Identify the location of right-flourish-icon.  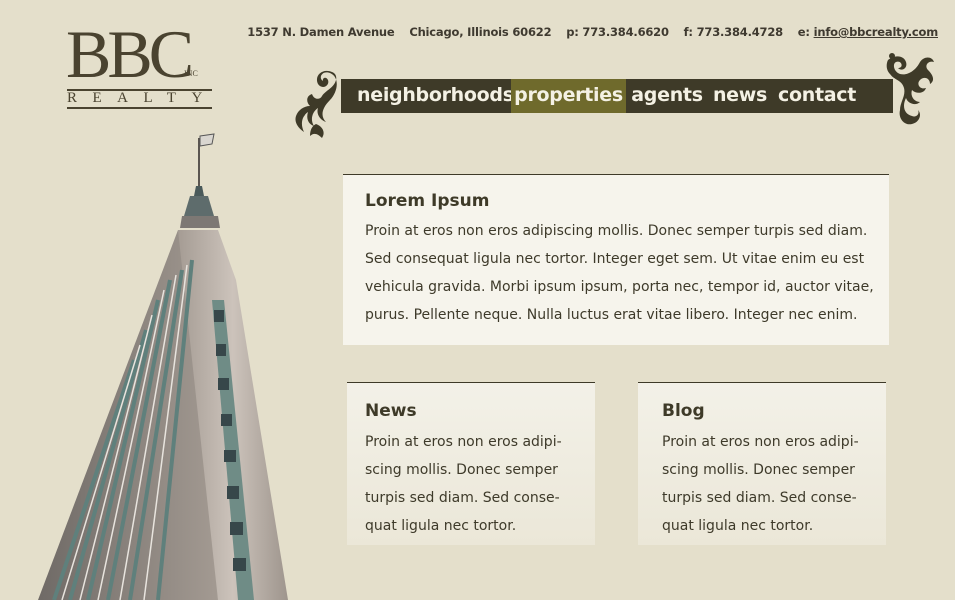
(910, 89).